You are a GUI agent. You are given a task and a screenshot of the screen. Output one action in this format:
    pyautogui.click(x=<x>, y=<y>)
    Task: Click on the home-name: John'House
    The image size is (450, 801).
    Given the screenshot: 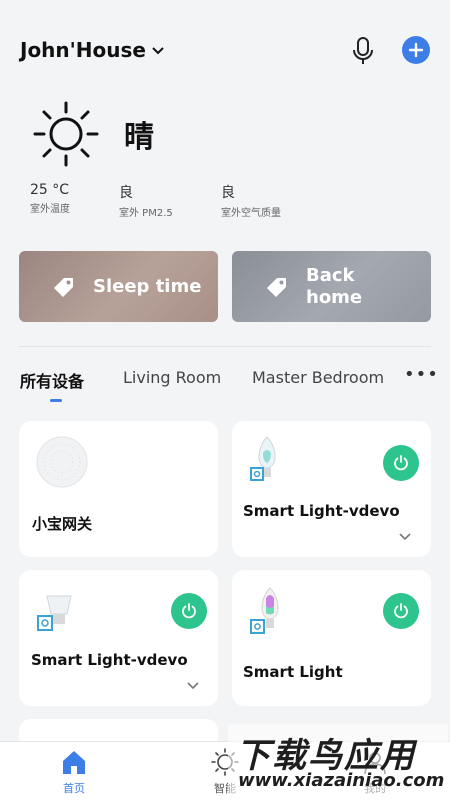 What is the action you would take?
    pyautogui.click(x=83, y=50)
    